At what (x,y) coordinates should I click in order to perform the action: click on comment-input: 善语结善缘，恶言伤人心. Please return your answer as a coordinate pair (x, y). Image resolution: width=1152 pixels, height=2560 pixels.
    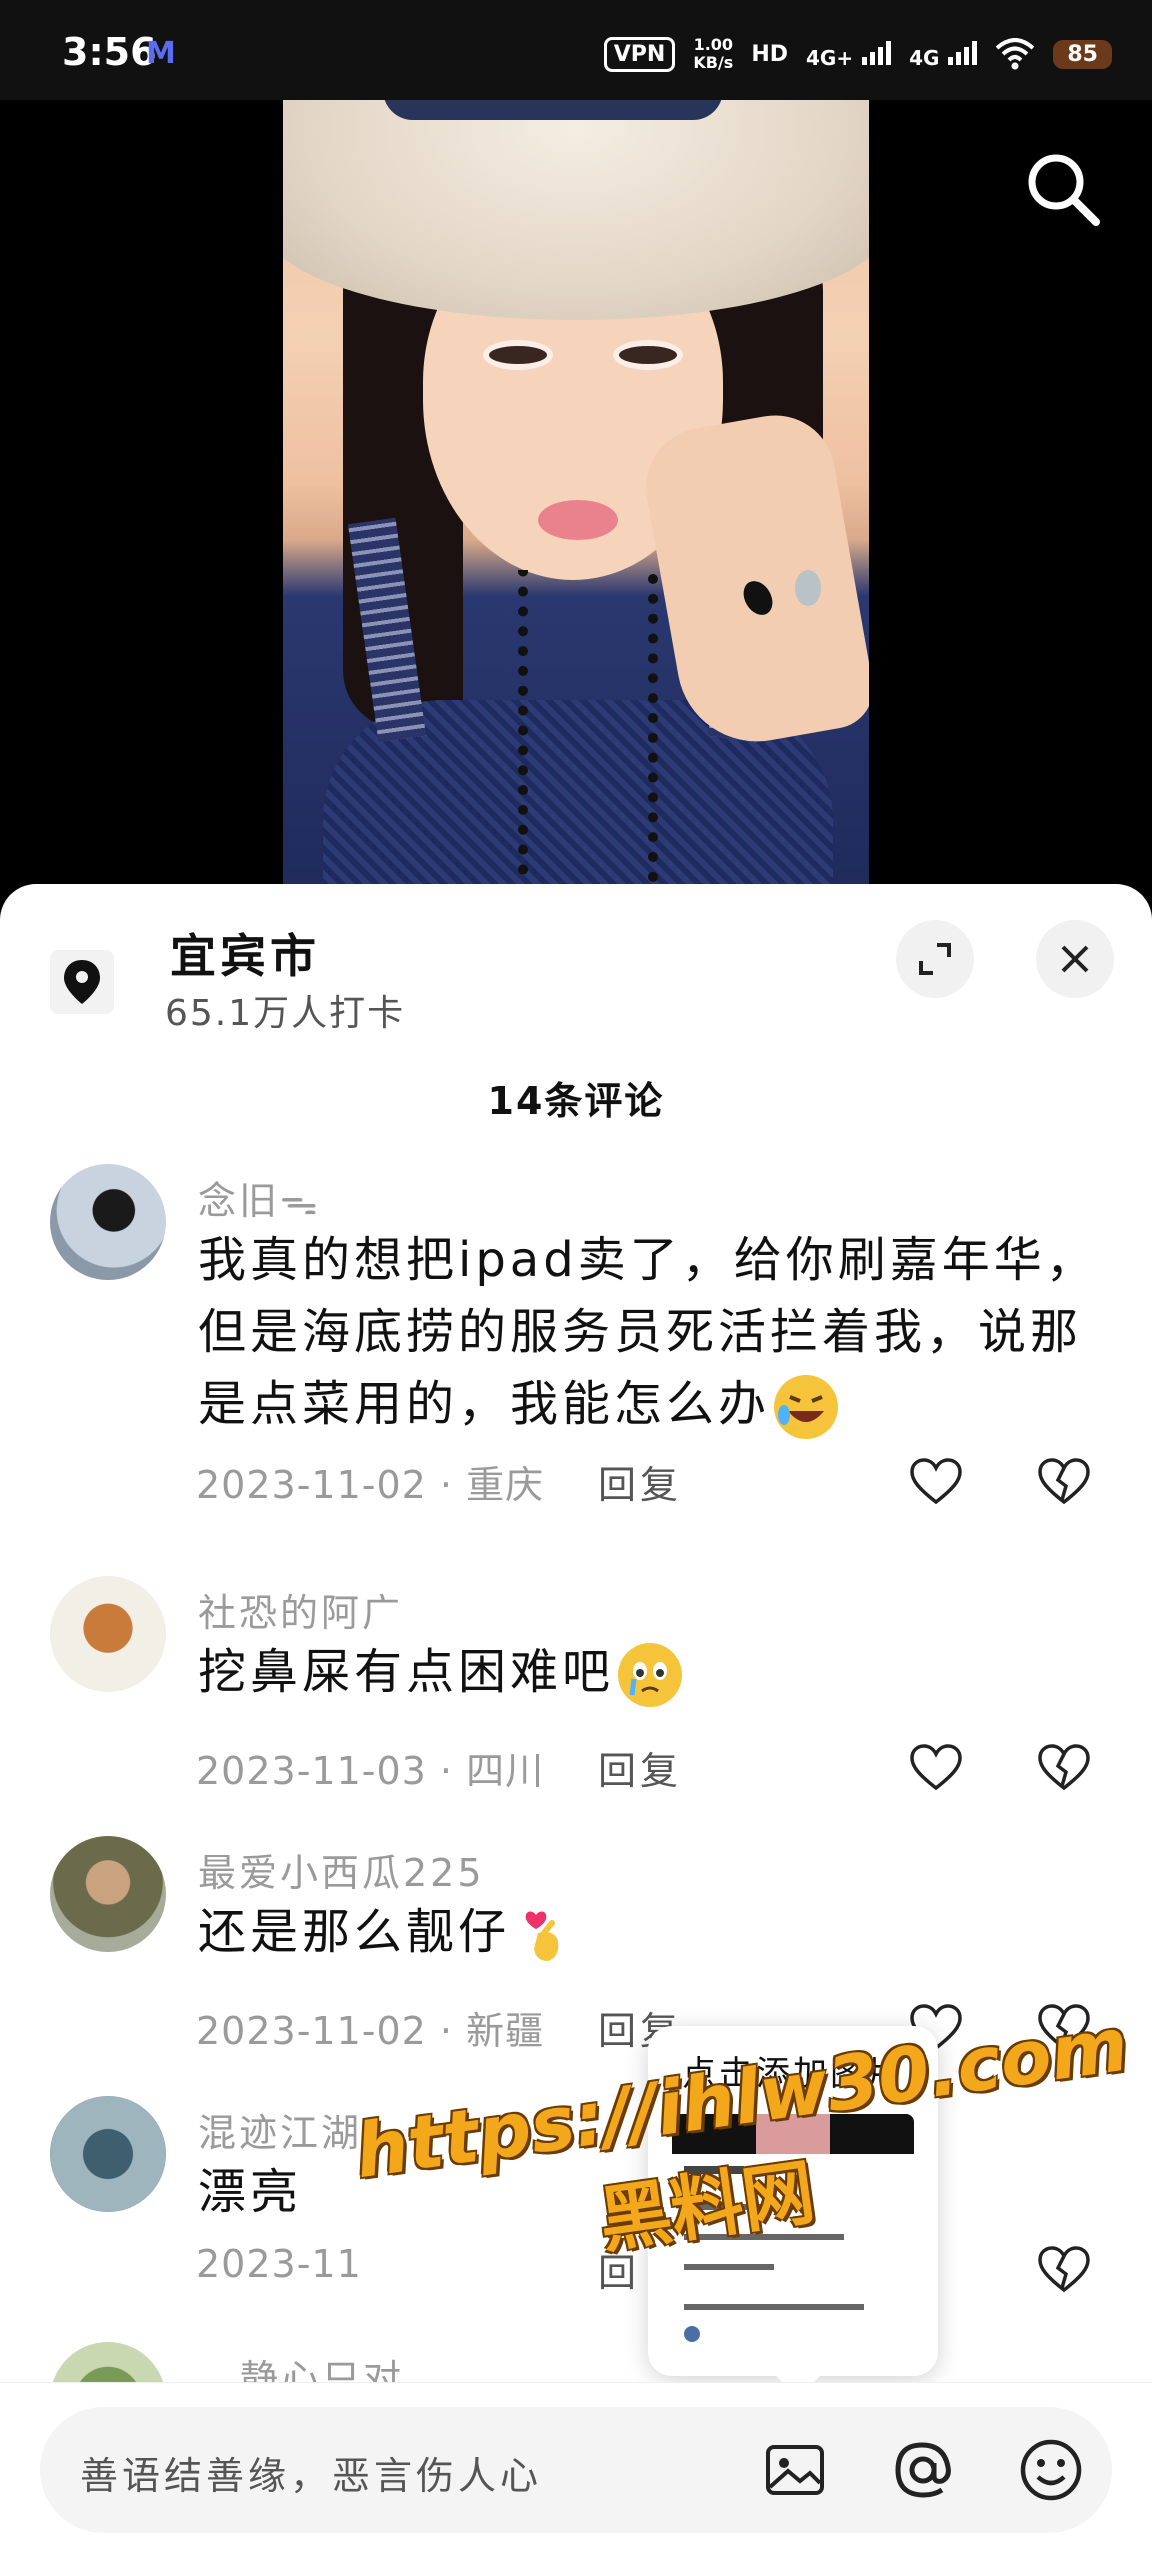
    Looking at the image, I should click on (576, 2470).